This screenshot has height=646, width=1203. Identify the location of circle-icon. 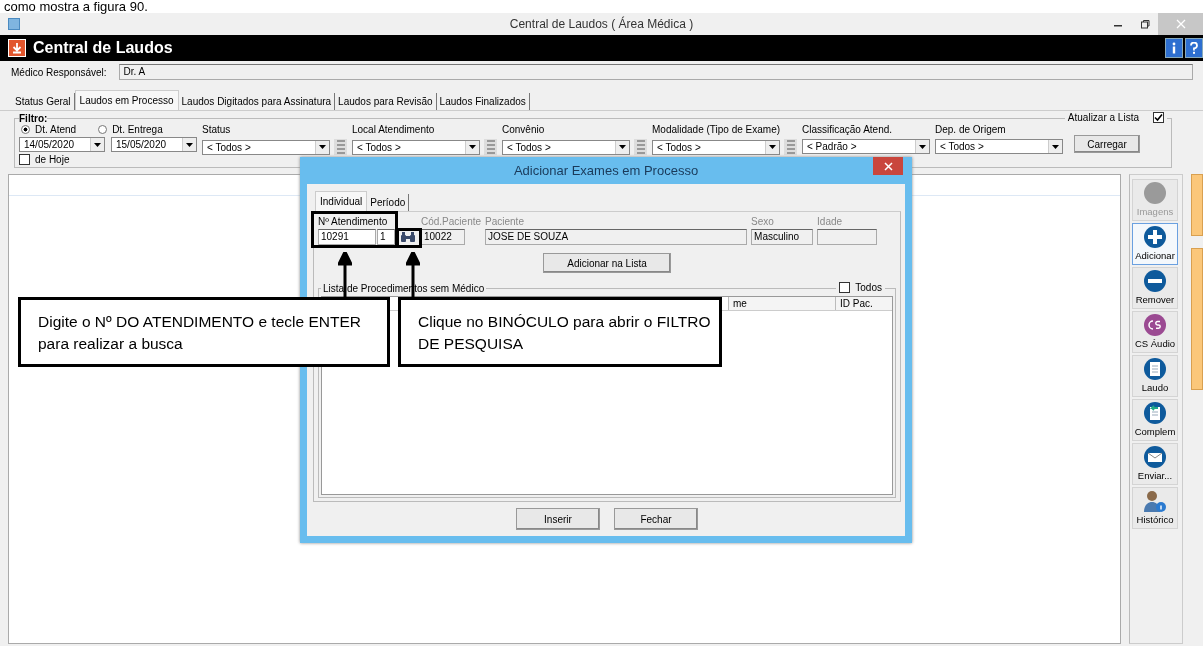
(1155, 193).